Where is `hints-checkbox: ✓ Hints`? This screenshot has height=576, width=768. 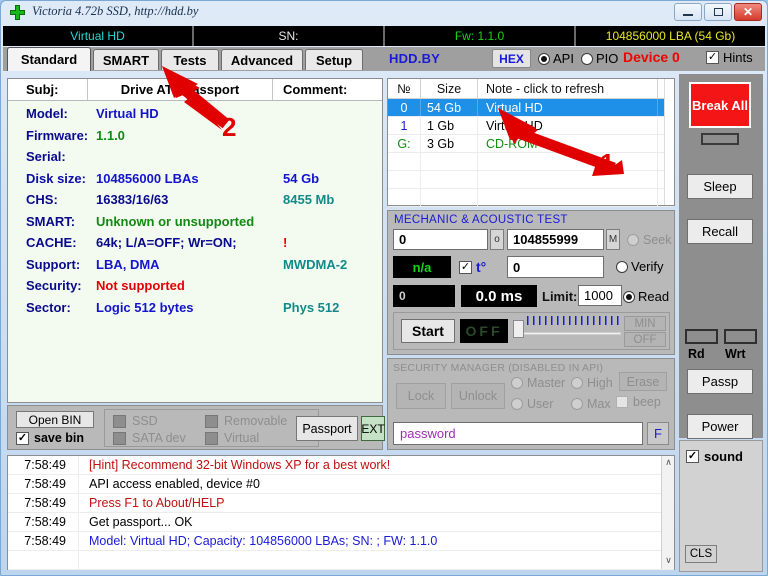 hints-checkbox: ✓ Hints is located at coordinates (729, 57).